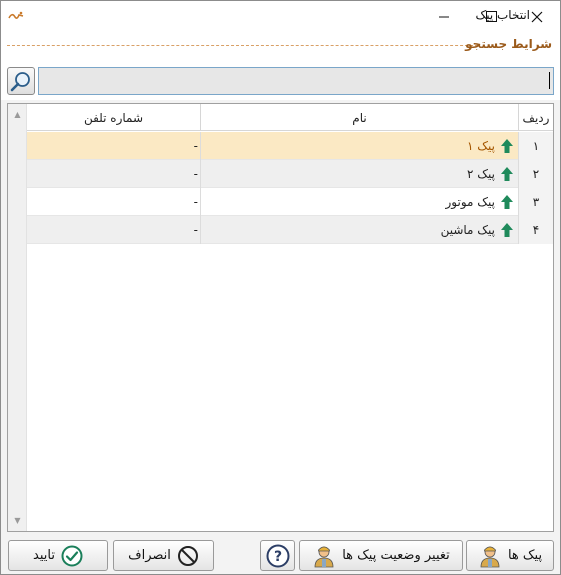  What do you see at coordinates (359, 202) in the screenshot?
I see `name-cell: پیک موتور` at bounding box center [359, 202].